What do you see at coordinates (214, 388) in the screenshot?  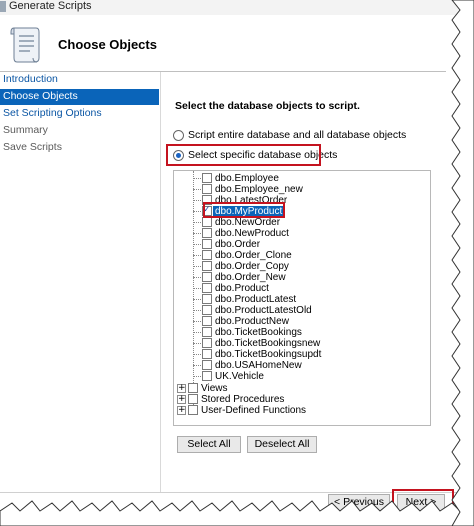 I see `tree-group-label: Views` at bounding box center [214, 388].